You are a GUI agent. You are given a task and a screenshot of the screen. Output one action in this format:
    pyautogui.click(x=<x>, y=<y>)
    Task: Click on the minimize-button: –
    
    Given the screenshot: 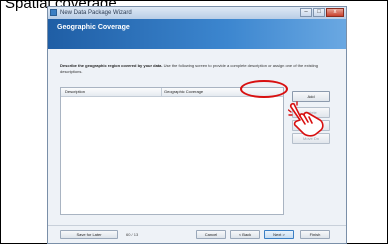 What is the action you would take?
    pyautogui.click(x=306, y=12)
    